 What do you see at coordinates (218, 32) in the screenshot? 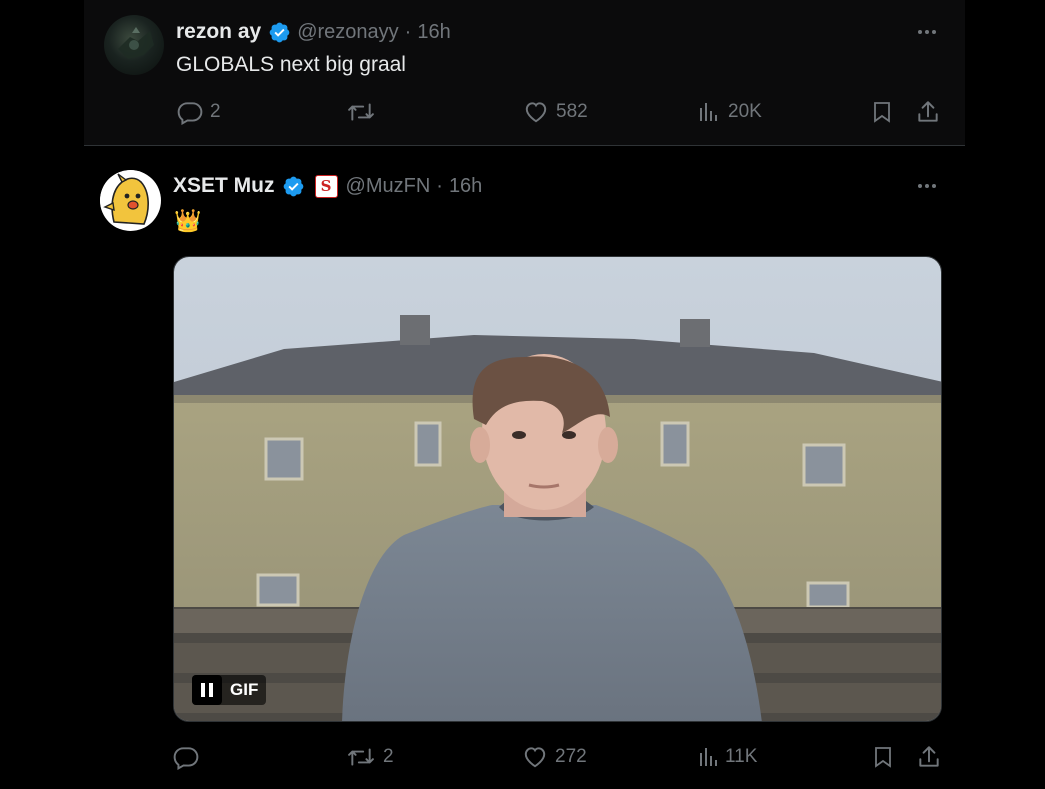
I see `display-name: rezon ay` at bounding box center [218, 32].